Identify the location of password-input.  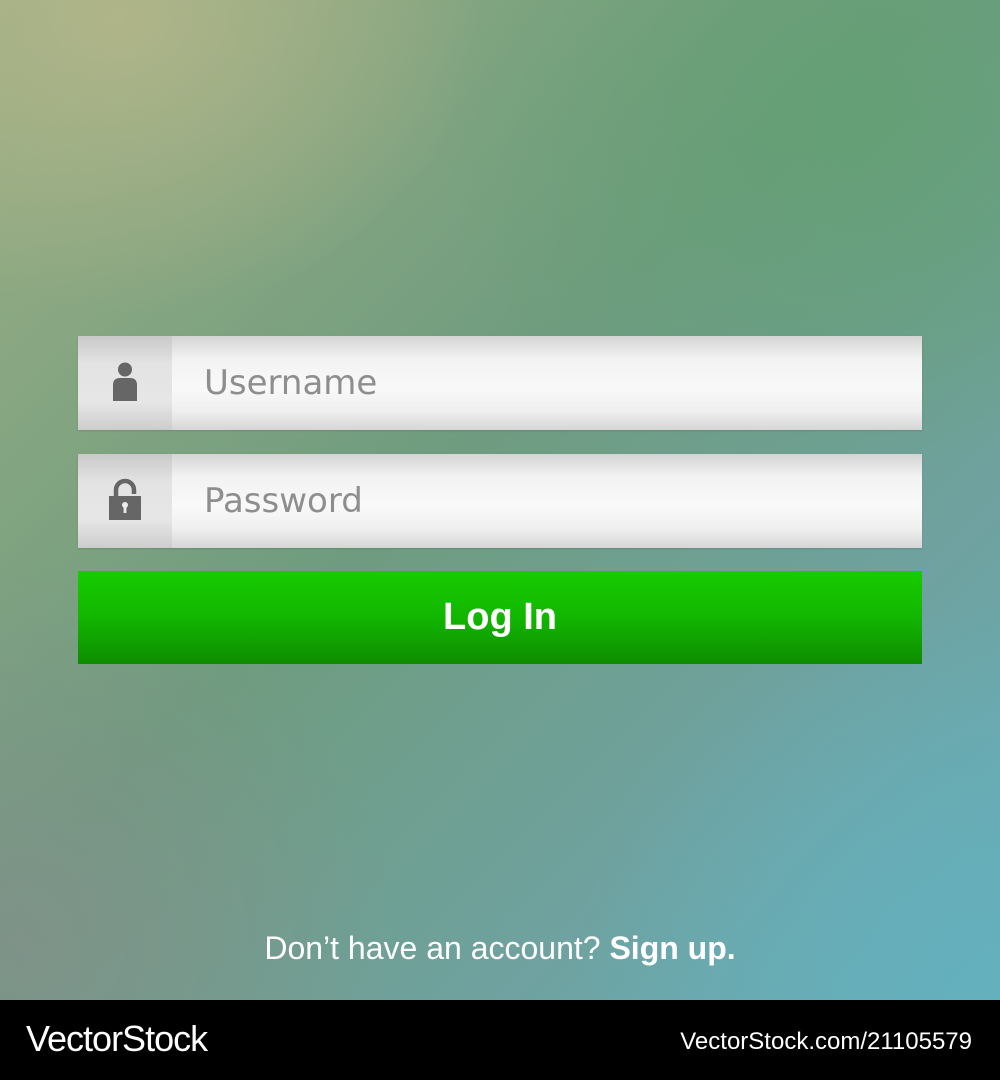
(547, 501).